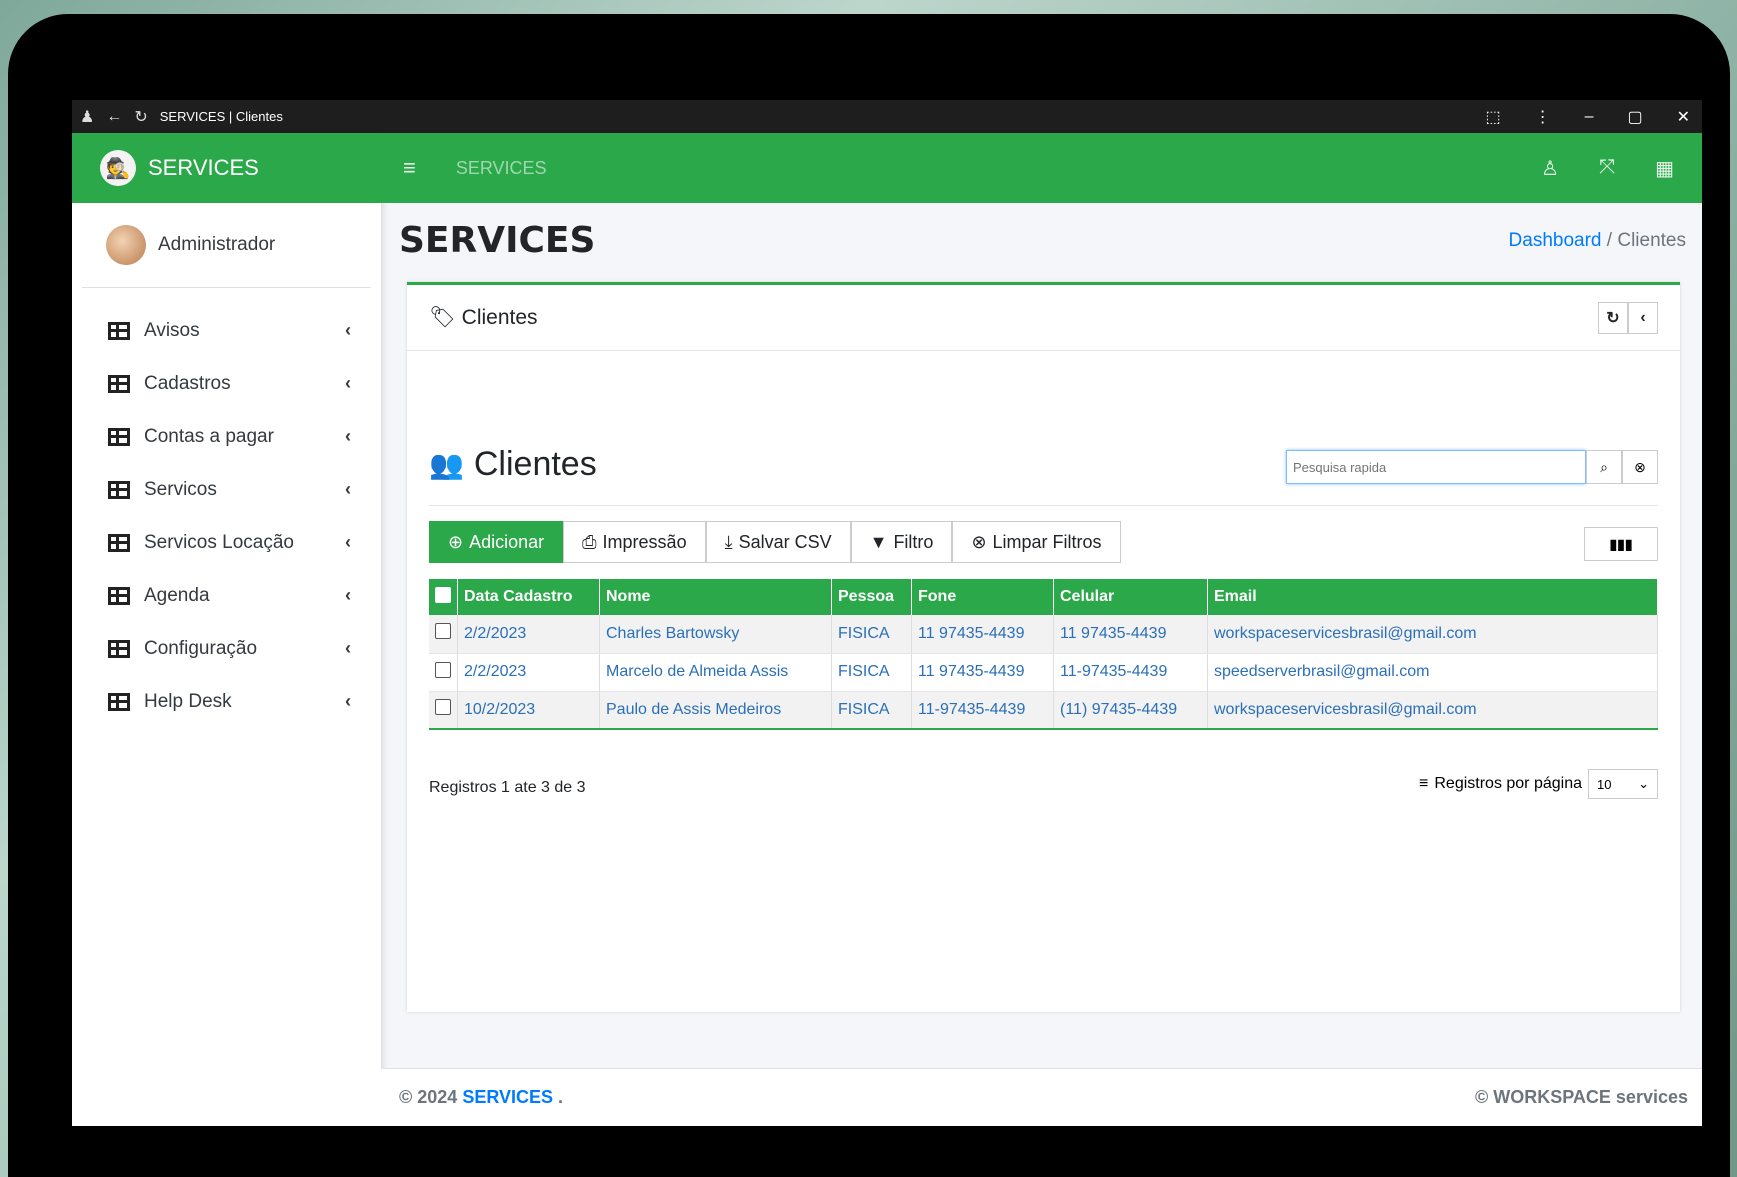 This screenshot has height=1177, width=1737. Describe the element at coordinates (1432, 672) in the screenshot. I see `table-cell: speedserverbrasil@gmail.com` at that location.